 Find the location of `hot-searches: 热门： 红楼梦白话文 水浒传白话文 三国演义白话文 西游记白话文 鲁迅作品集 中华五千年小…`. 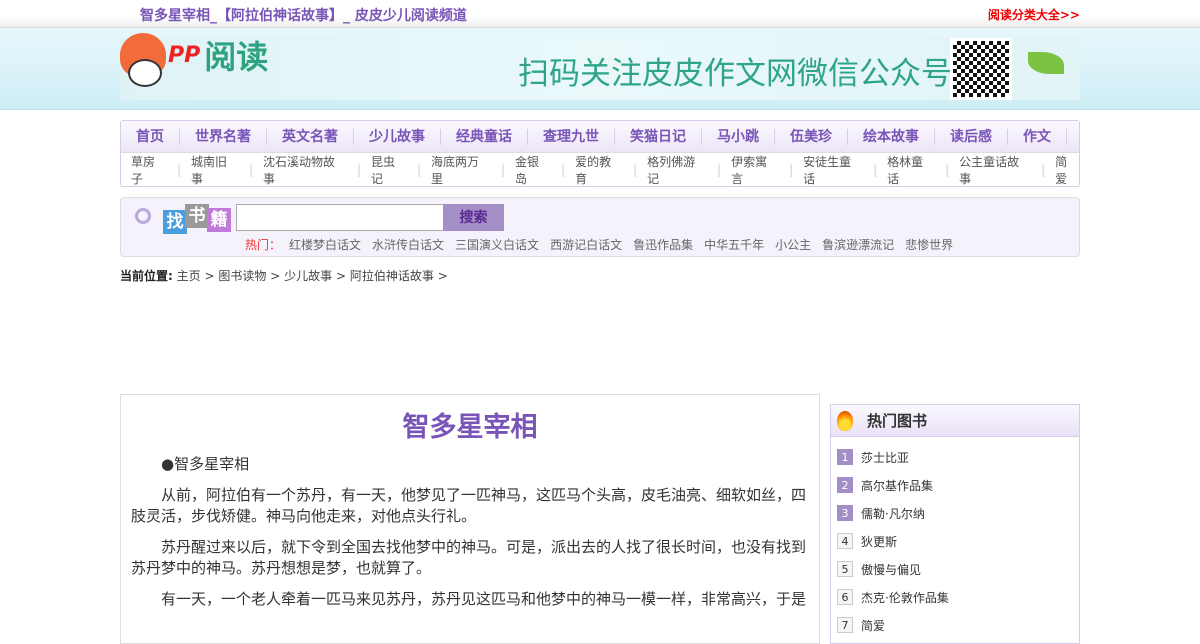

hot-searches: 热门： 红楼梦白话文 水浒传白话文 三国演义白话文 西游记白话文 鲁迅作品集 中华五千年小… is located at coordinates (599, 244).